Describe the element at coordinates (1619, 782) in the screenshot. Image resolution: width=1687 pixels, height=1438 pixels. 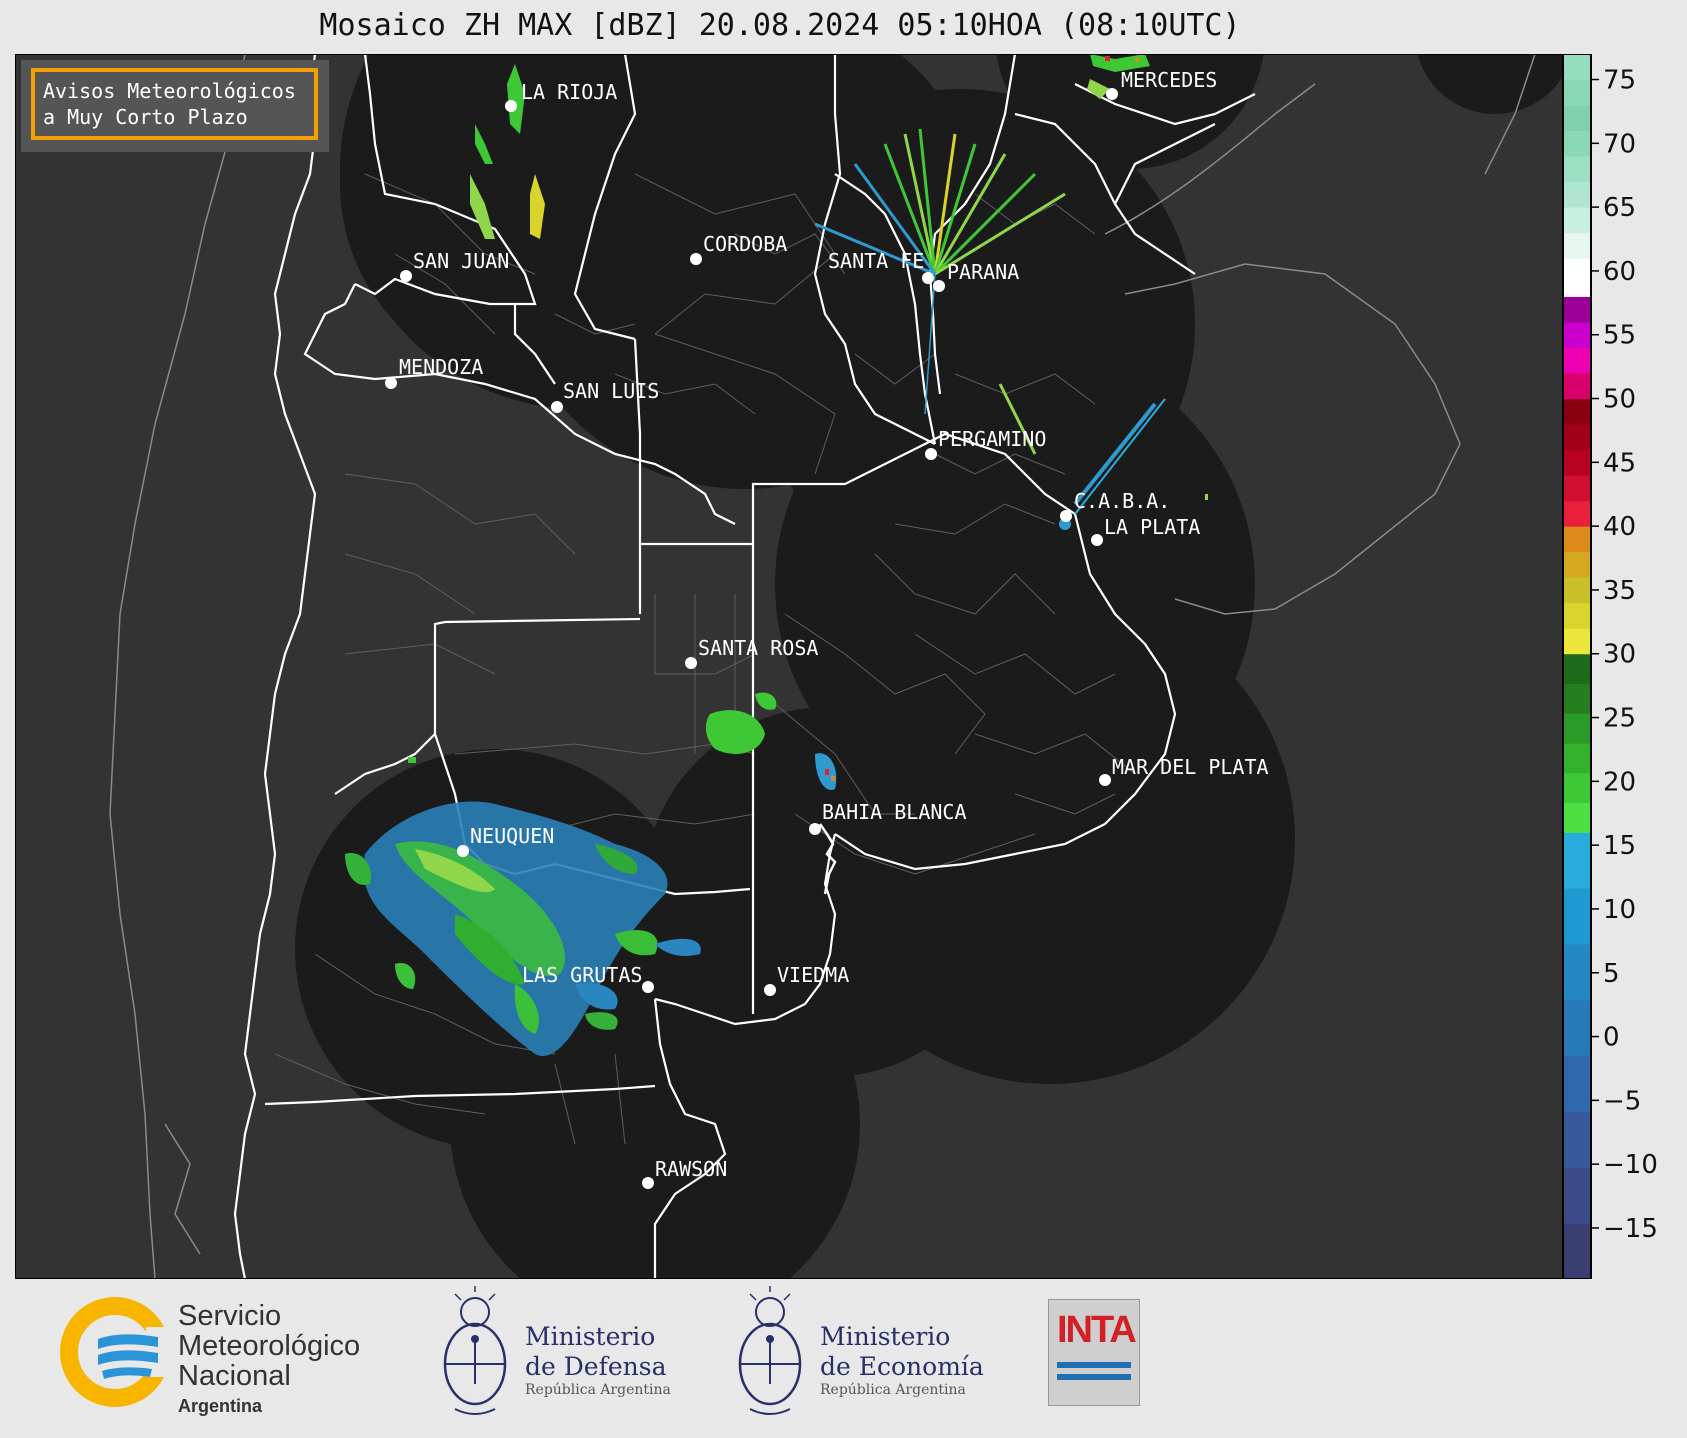
I see `colorbar-tick-label: 20` at that location.